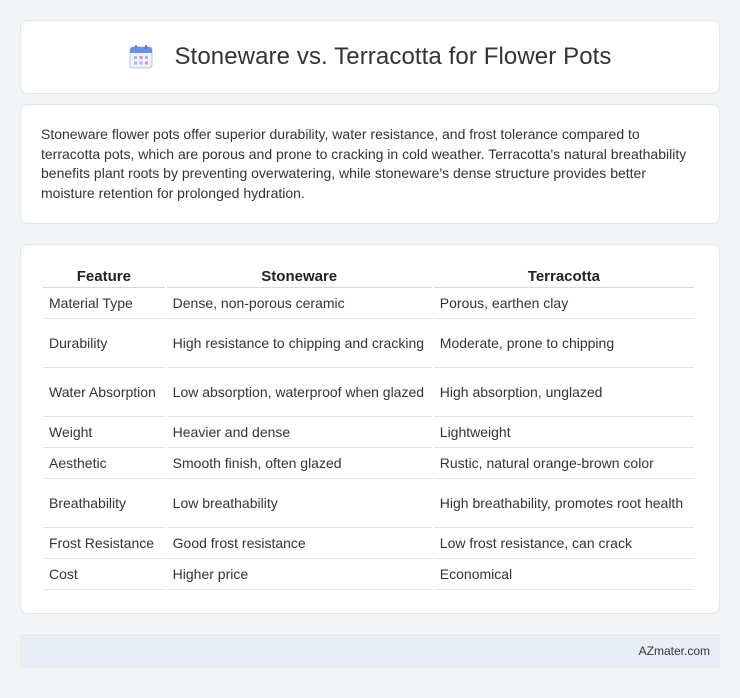 The width and height of the screenshot is (740, 698). I want to click on table-header-row: Feature Stoneware Terracotta, so click(368, 276).